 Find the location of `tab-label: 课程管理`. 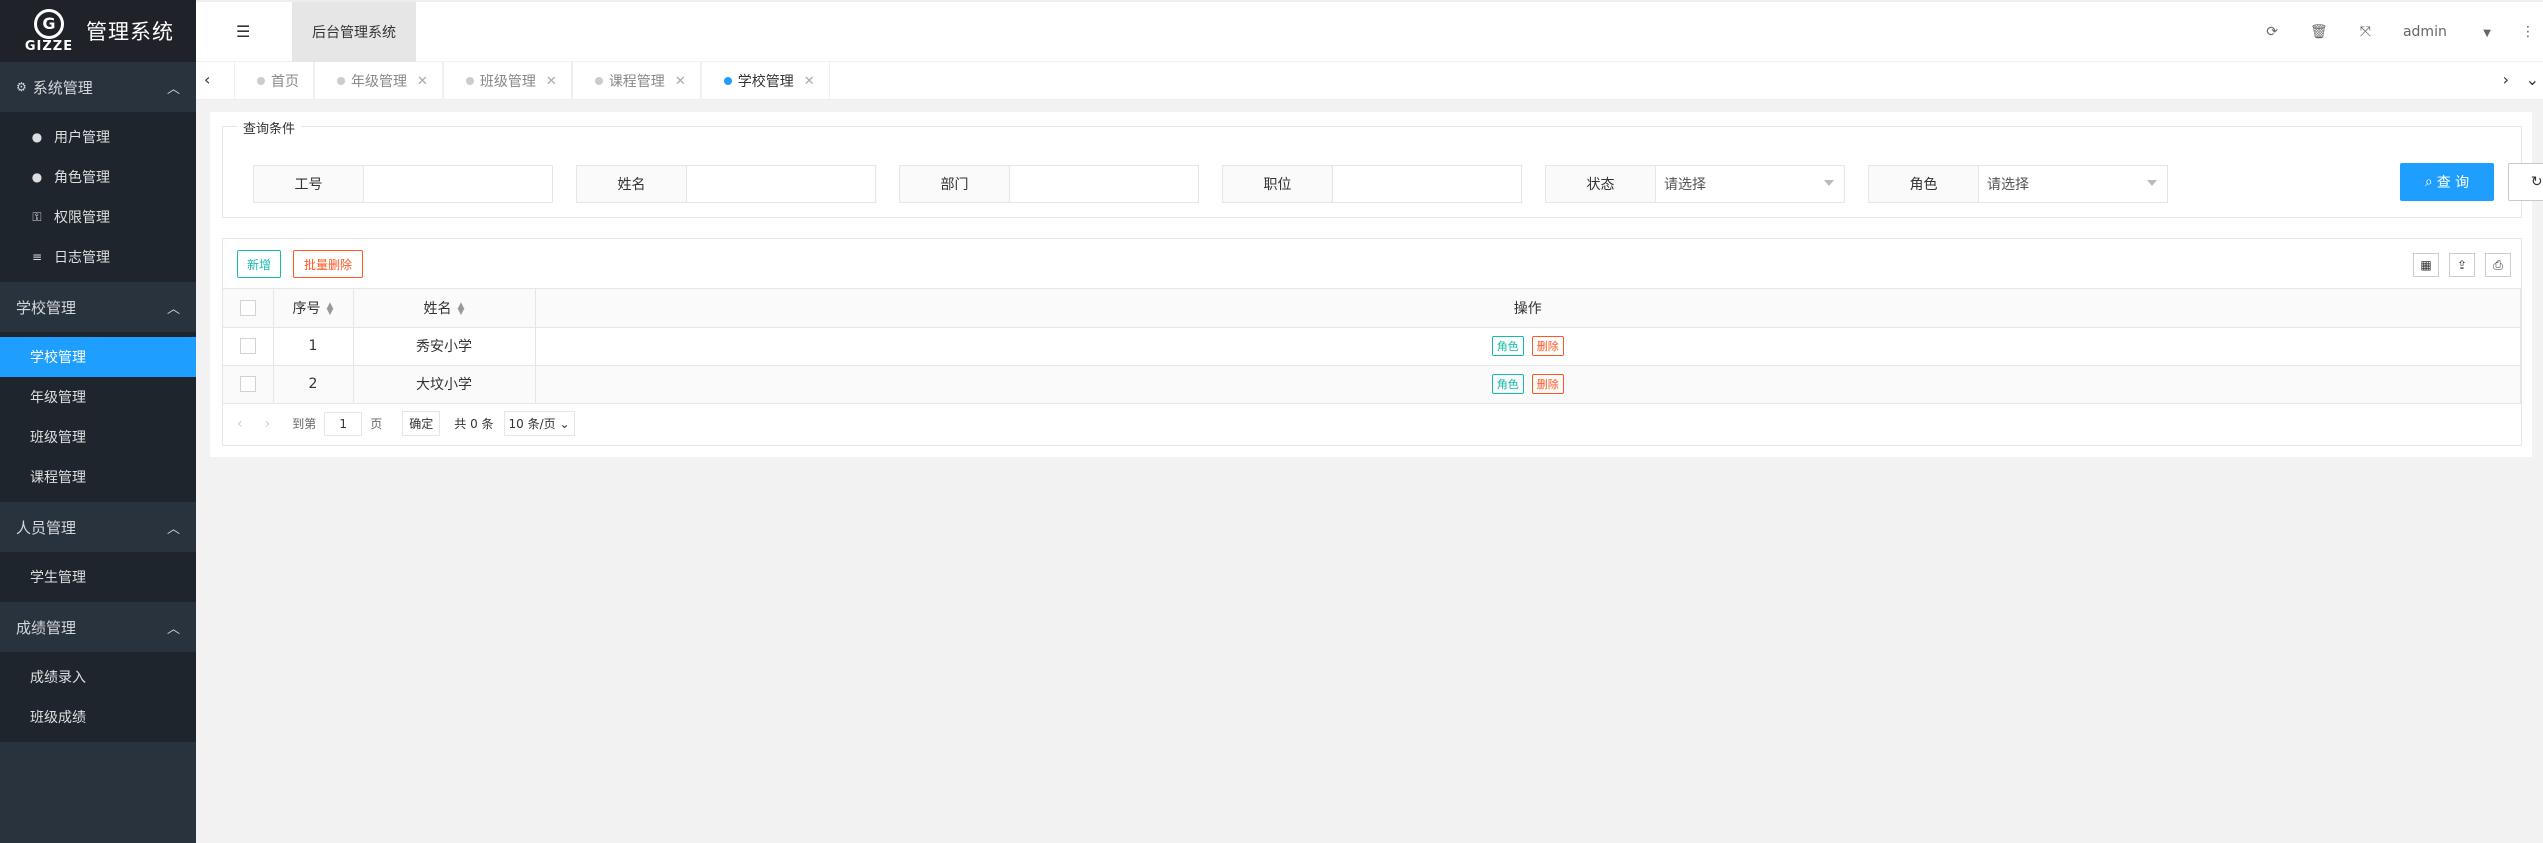

tab-label: 课程管理 is located at coordinates (636, 82).